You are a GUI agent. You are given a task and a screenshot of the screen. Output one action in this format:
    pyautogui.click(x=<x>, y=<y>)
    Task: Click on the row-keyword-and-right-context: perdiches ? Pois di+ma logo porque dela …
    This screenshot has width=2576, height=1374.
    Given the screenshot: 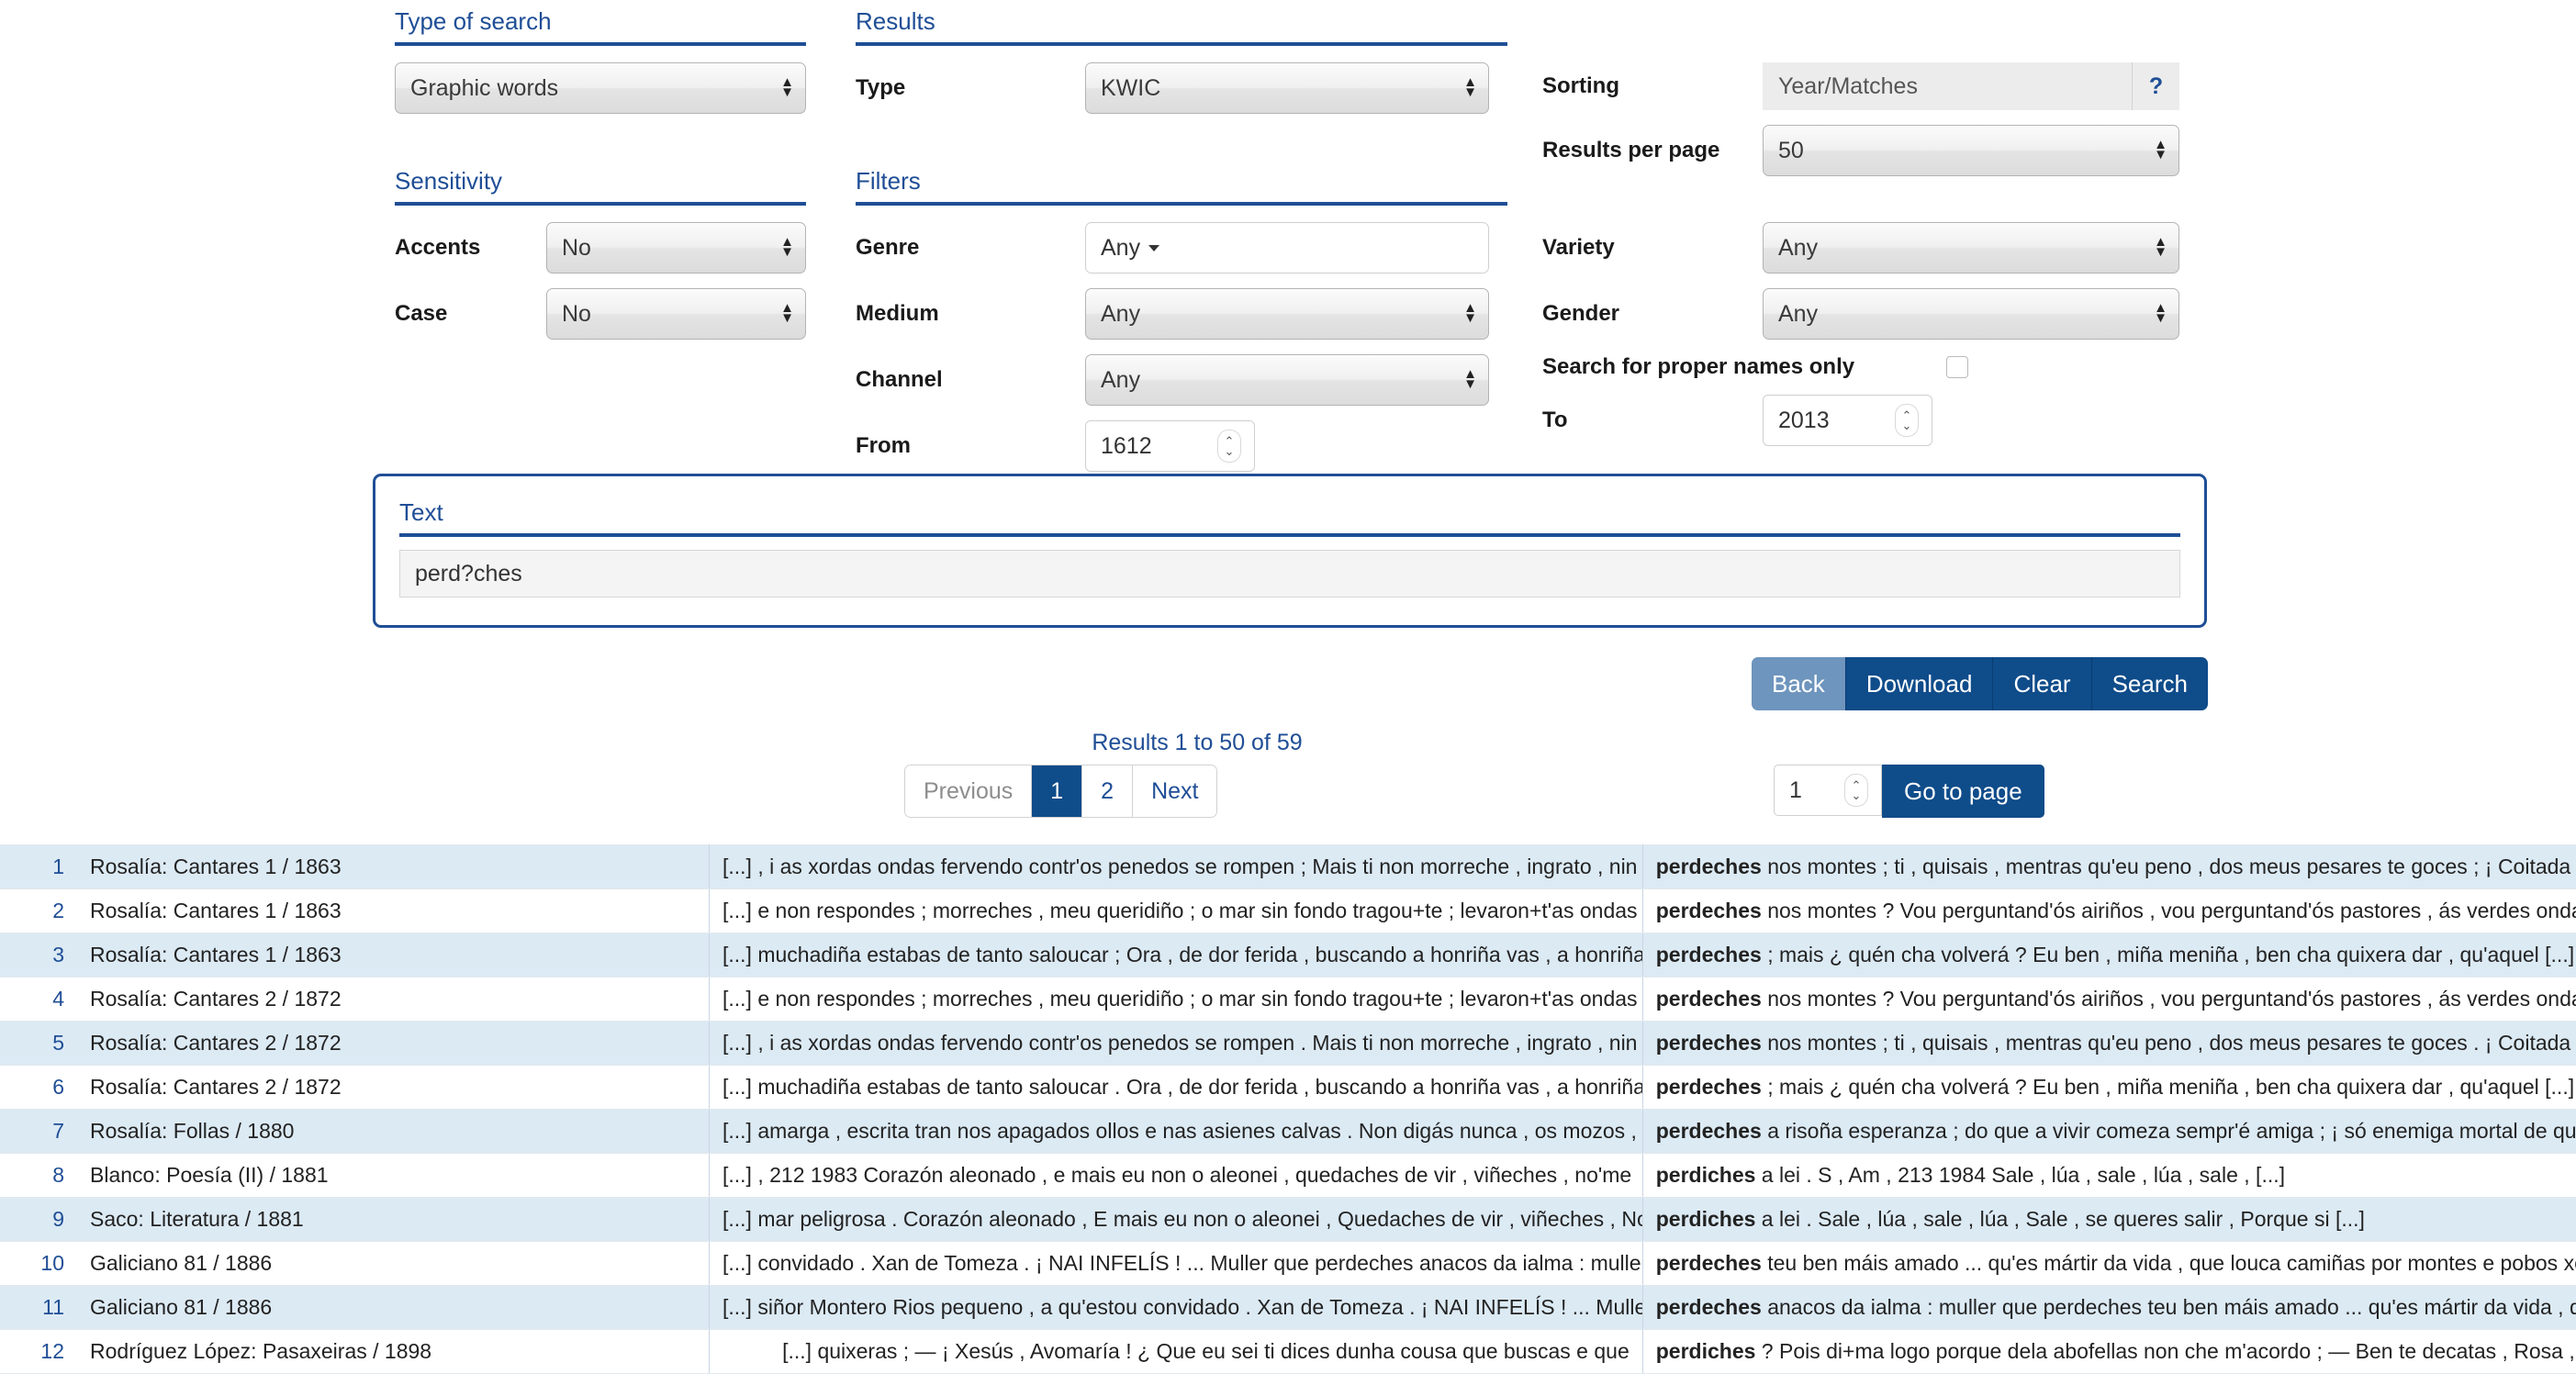 What is the action you would take?
    pyautogui.click(x=2109, y=1351)
    